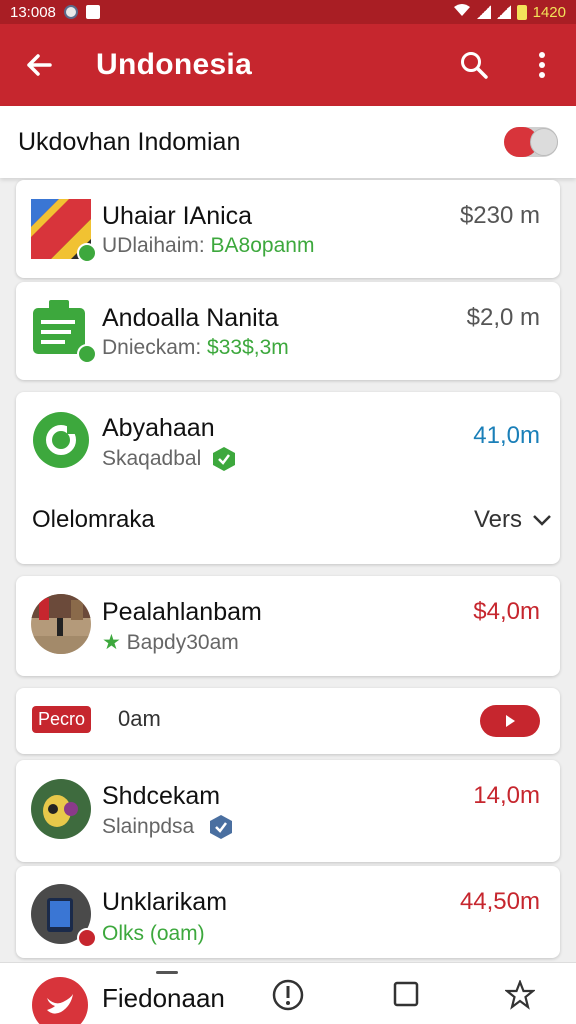 Image resolution: width=576 pixels, height=1024 pixels. What do you see at coordinates (174, 64) in the screenshot?
I see `page-title: Undonesia` at bounding box center [174, 64].